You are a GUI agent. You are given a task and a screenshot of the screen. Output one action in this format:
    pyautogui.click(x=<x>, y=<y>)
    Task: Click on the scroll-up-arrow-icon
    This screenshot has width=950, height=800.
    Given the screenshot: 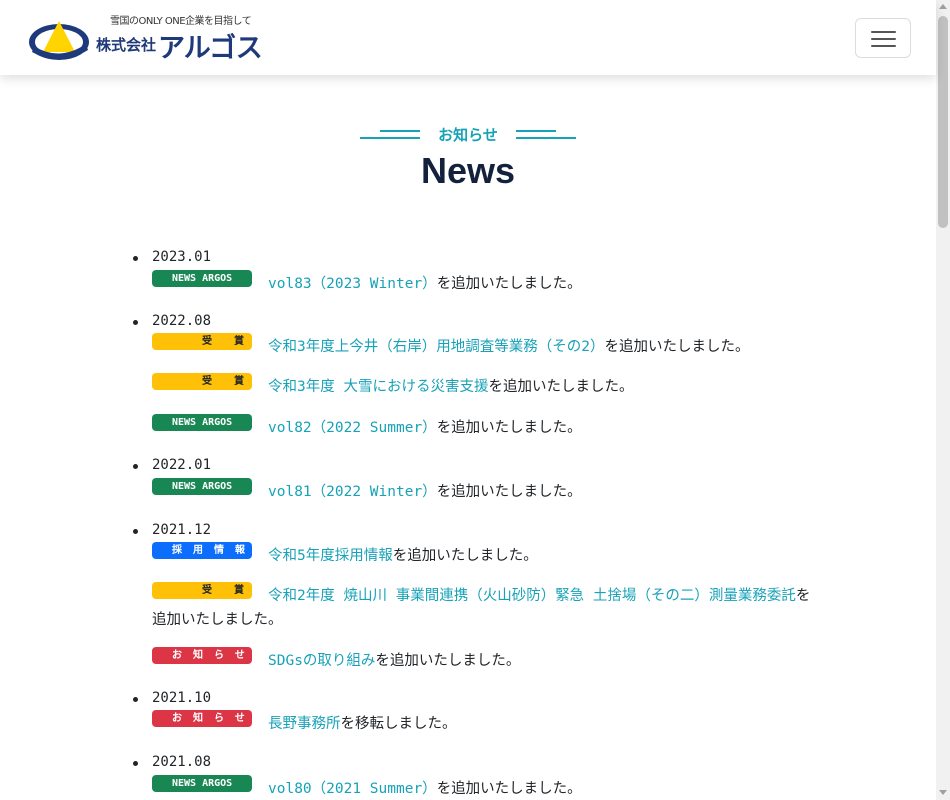 What is the action you would take?
    pyautogui.click(x=943, y=6)
    